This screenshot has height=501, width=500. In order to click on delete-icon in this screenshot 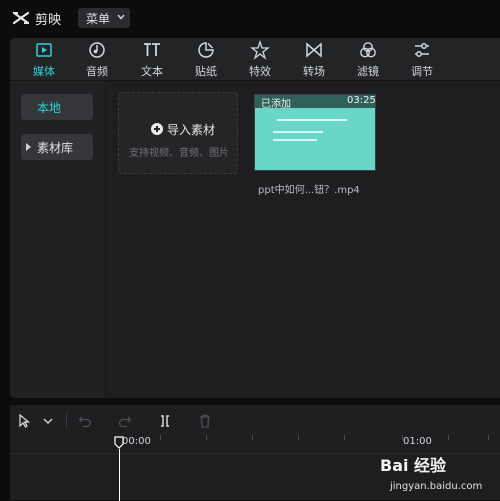, I will do `click(205, 421)`.